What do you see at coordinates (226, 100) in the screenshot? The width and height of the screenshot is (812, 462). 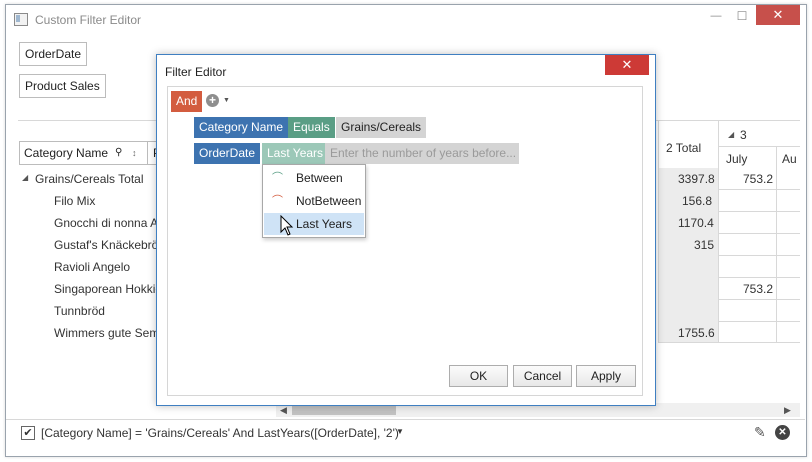 I see `add-dropdown-arrow-icon: ▼` at bounding box center [226, 100].